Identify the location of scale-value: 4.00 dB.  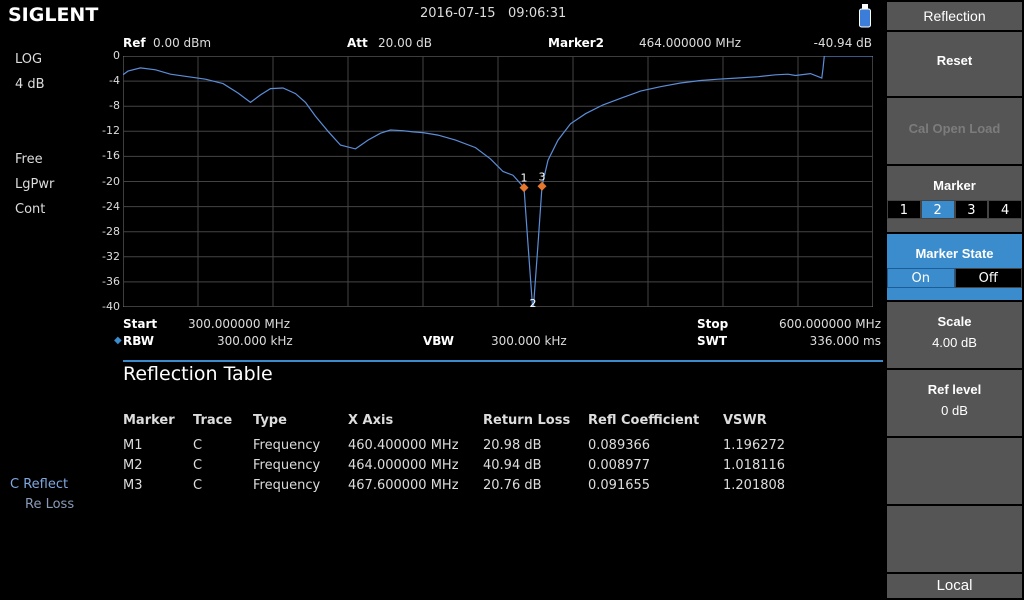
(954, 342).